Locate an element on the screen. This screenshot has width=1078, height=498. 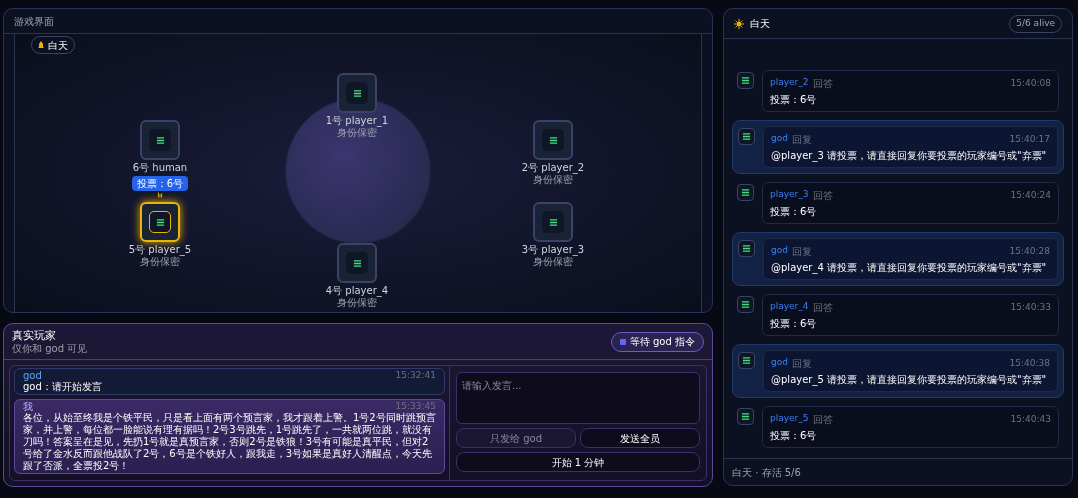
player-name: 6号 human is located at coordinates (160, 168).